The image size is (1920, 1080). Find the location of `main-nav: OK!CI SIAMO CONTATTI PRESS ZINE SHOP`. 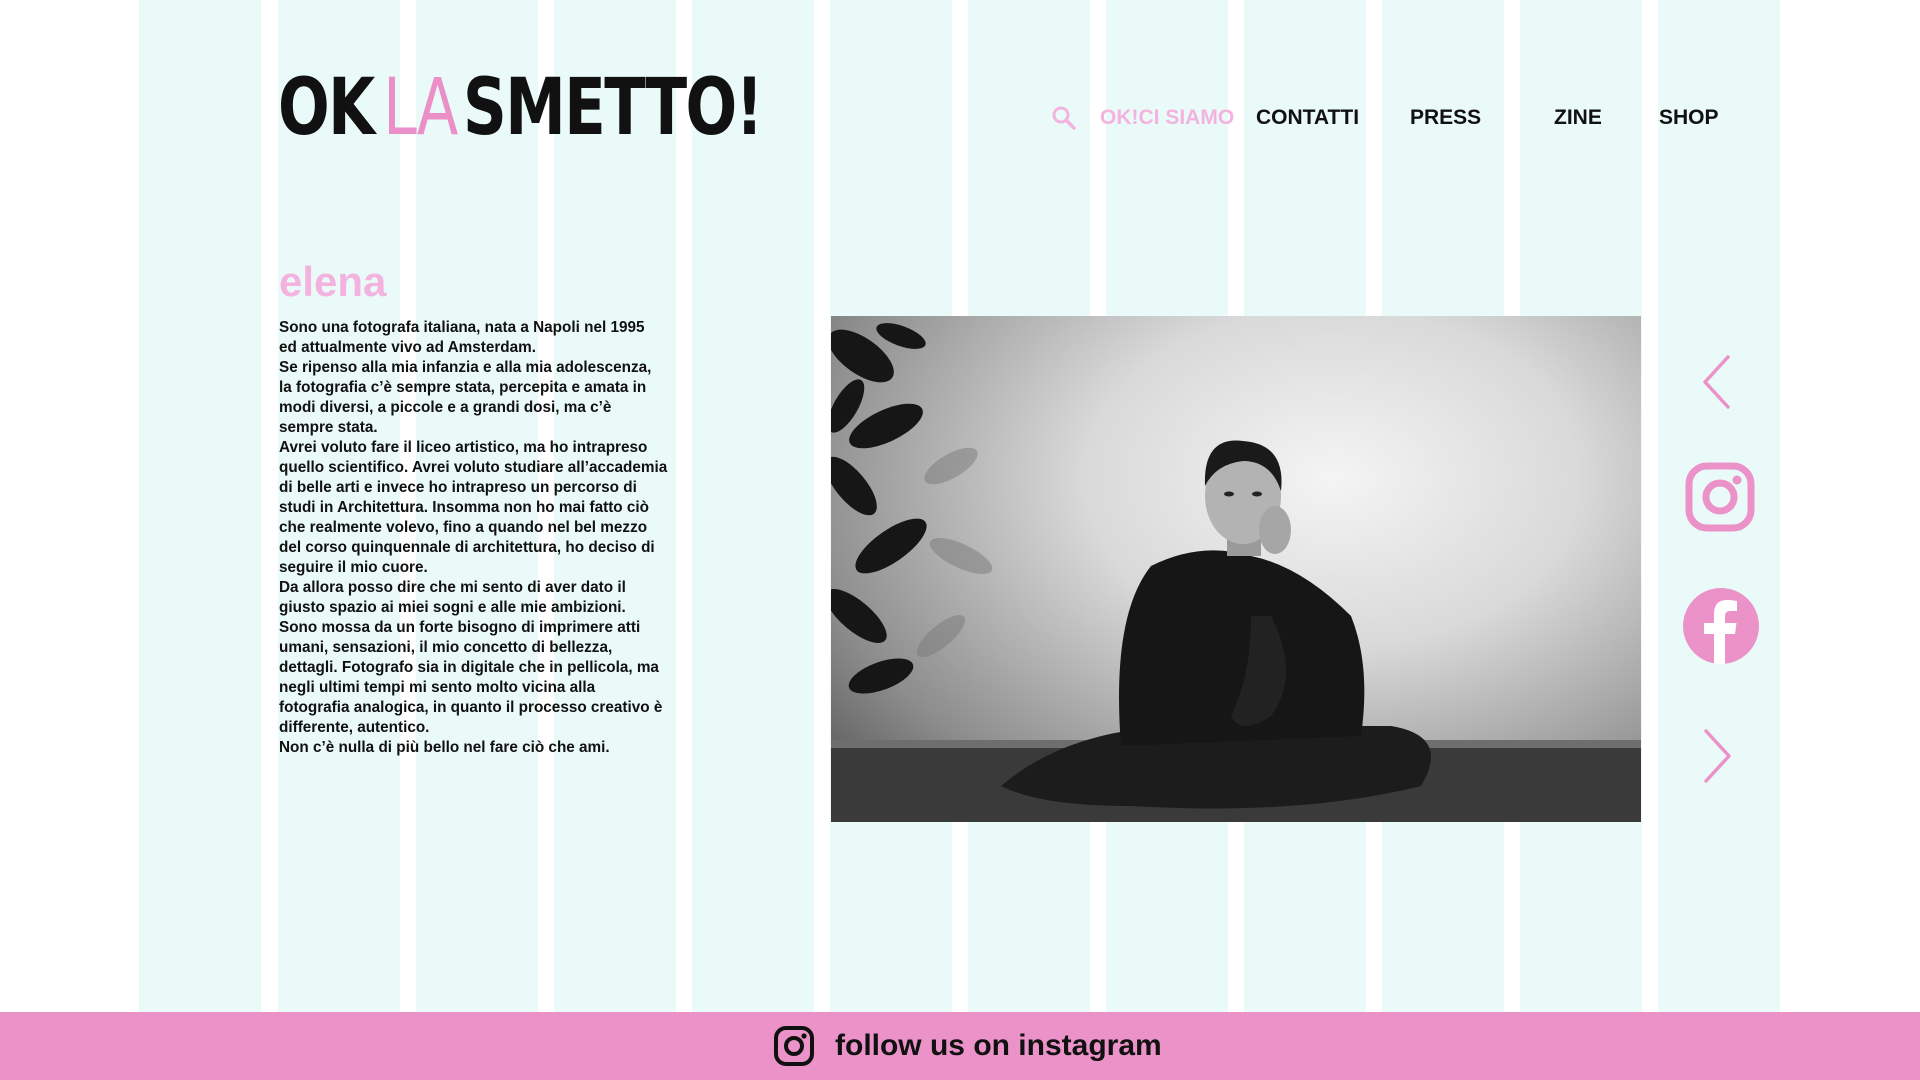

main-nav: OK!CI SIAMO CONTATTI PRESS ZINE SHOP is located at coordinates (1400, 120).